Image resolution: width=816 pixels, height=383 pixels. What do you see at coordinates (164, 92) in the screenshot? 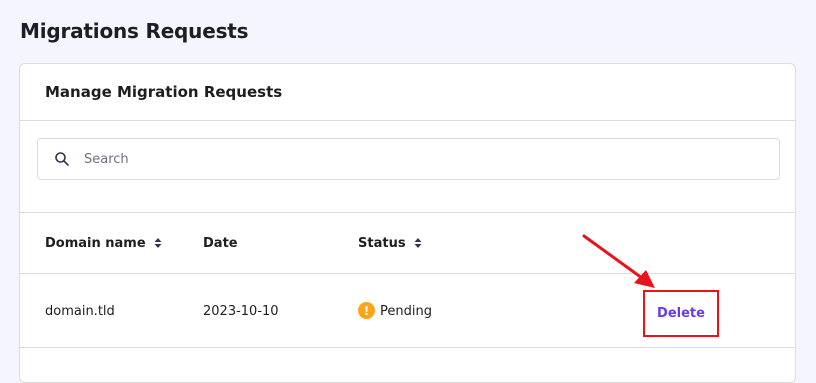
I see `card-title: Manage Migration Requests` at bounding box center [164, 92].